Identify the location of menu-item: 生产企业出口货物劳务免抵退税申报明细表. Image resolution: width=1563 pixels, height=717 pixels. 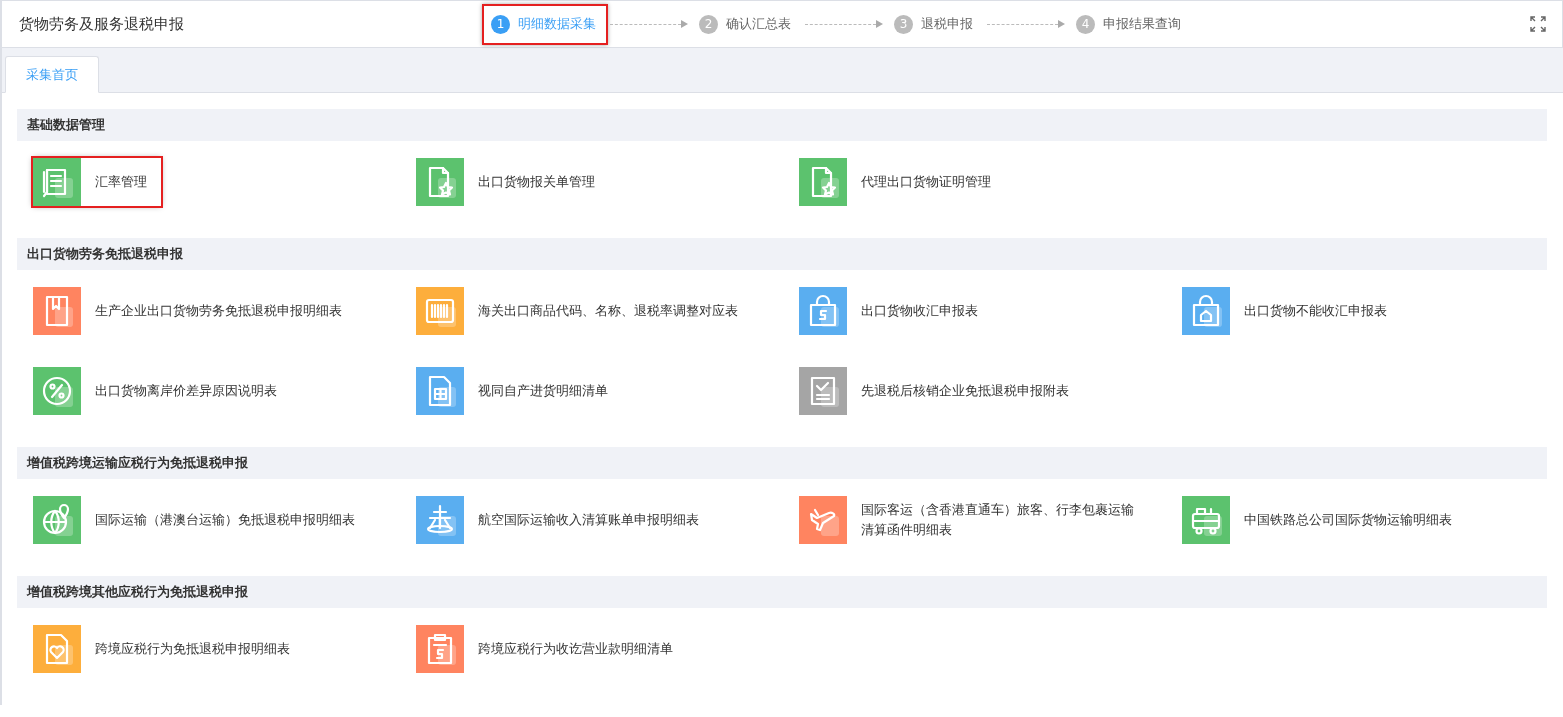
(187, 311).